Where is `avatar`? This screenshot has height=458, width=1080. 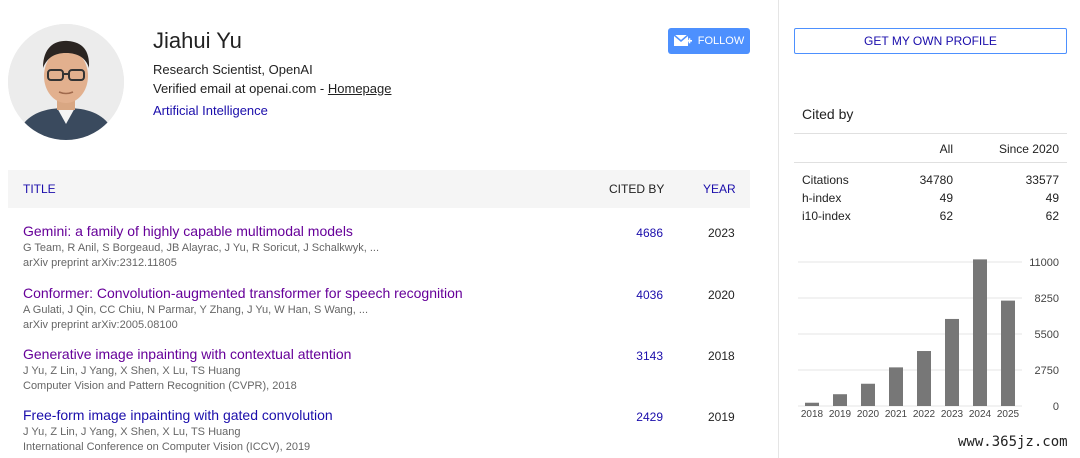 avatar is located at coordinates (66, 82).